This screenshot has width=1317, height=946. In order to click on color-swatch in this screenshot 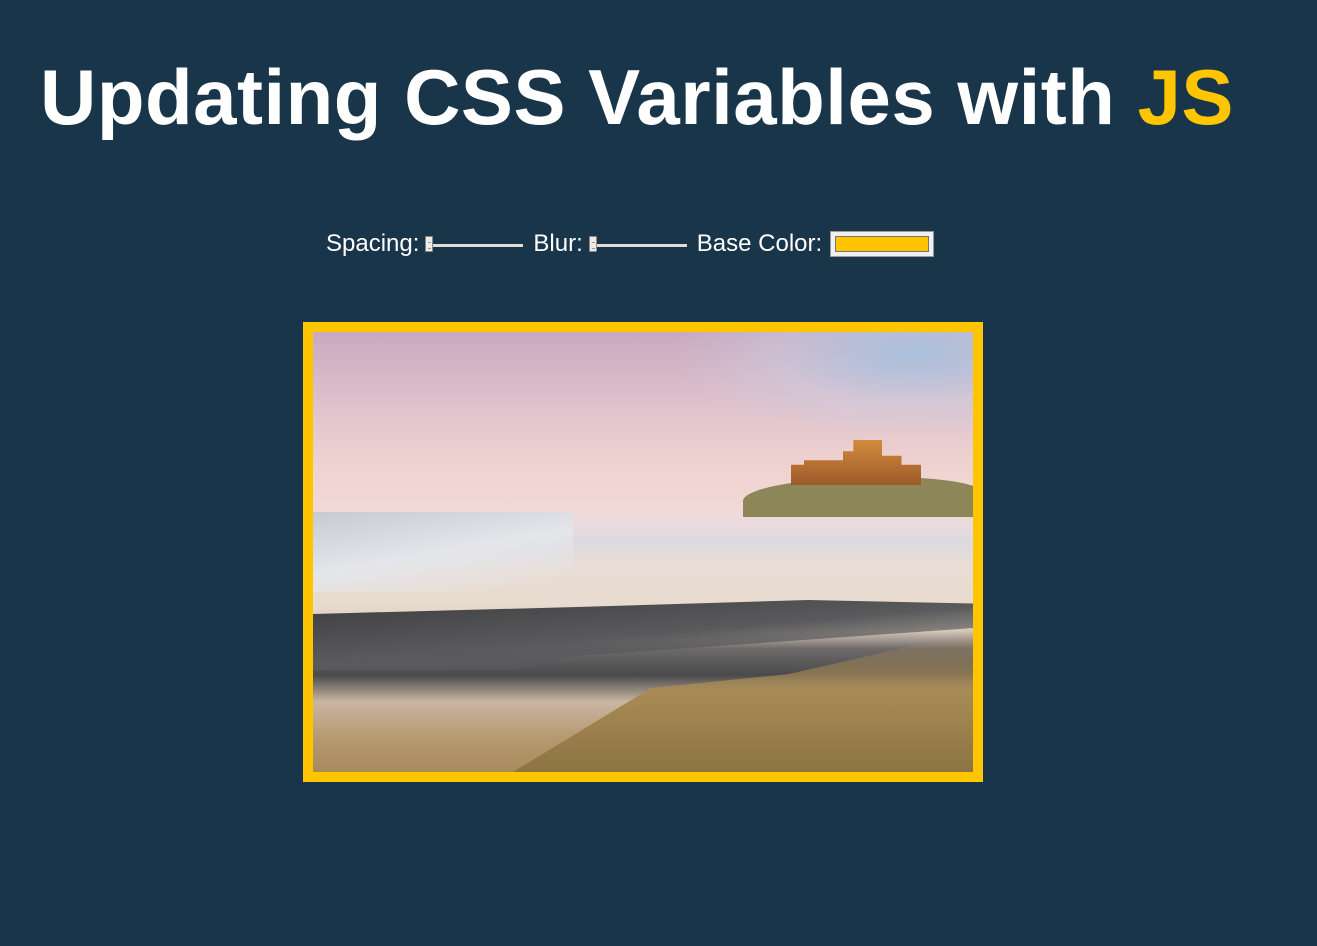, I will do `click(882, 244)`.